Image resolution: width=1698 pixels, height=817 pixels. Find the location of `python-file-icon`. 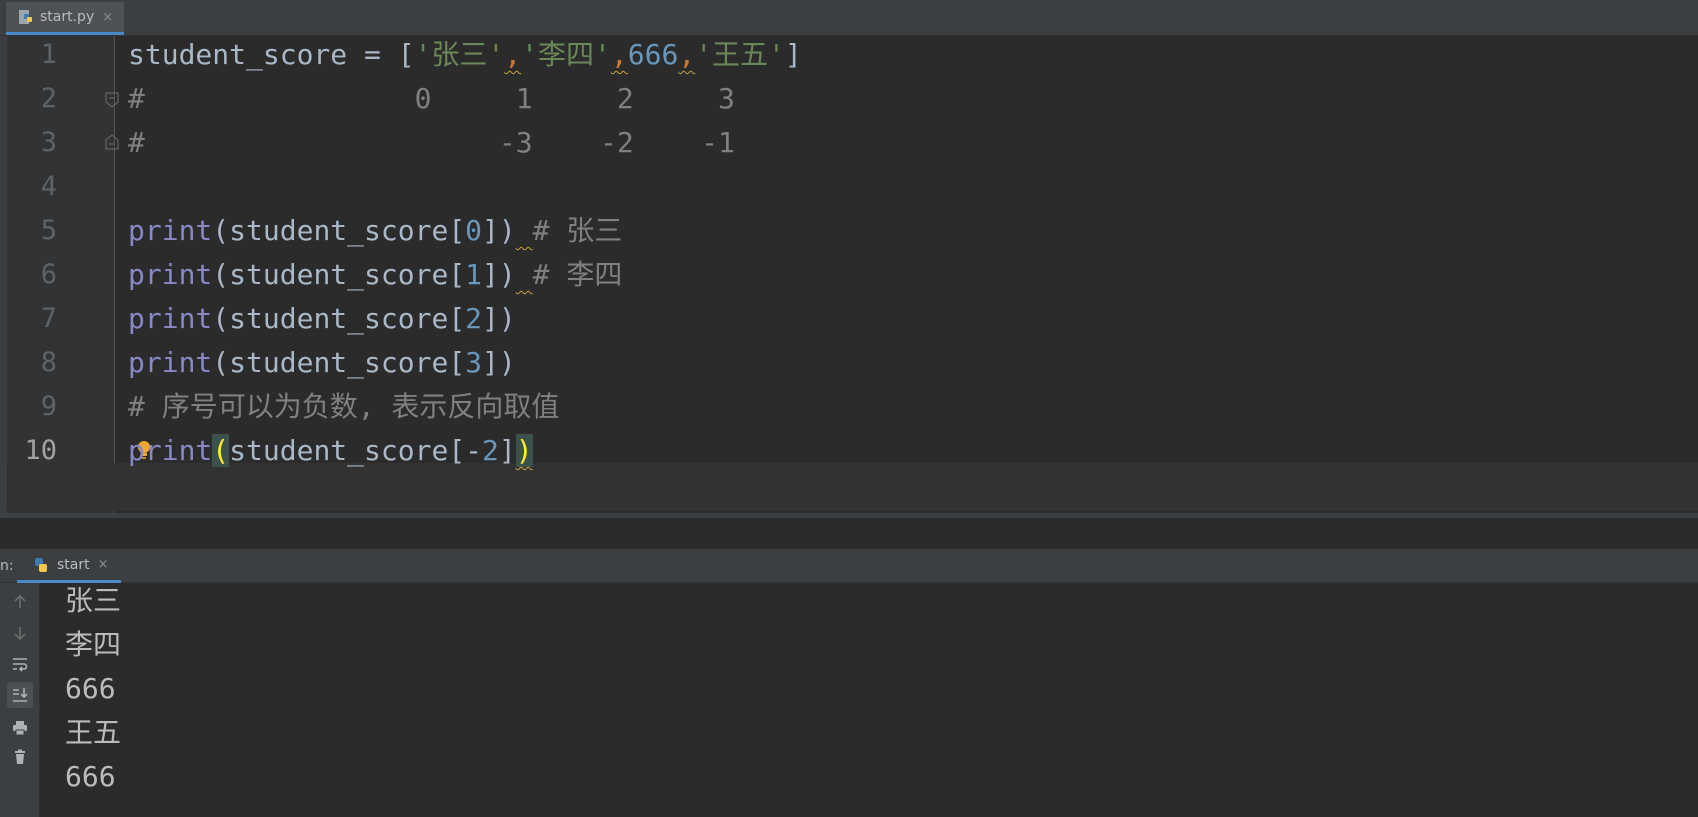

python-file-icon is located at coordinates (26, 17).